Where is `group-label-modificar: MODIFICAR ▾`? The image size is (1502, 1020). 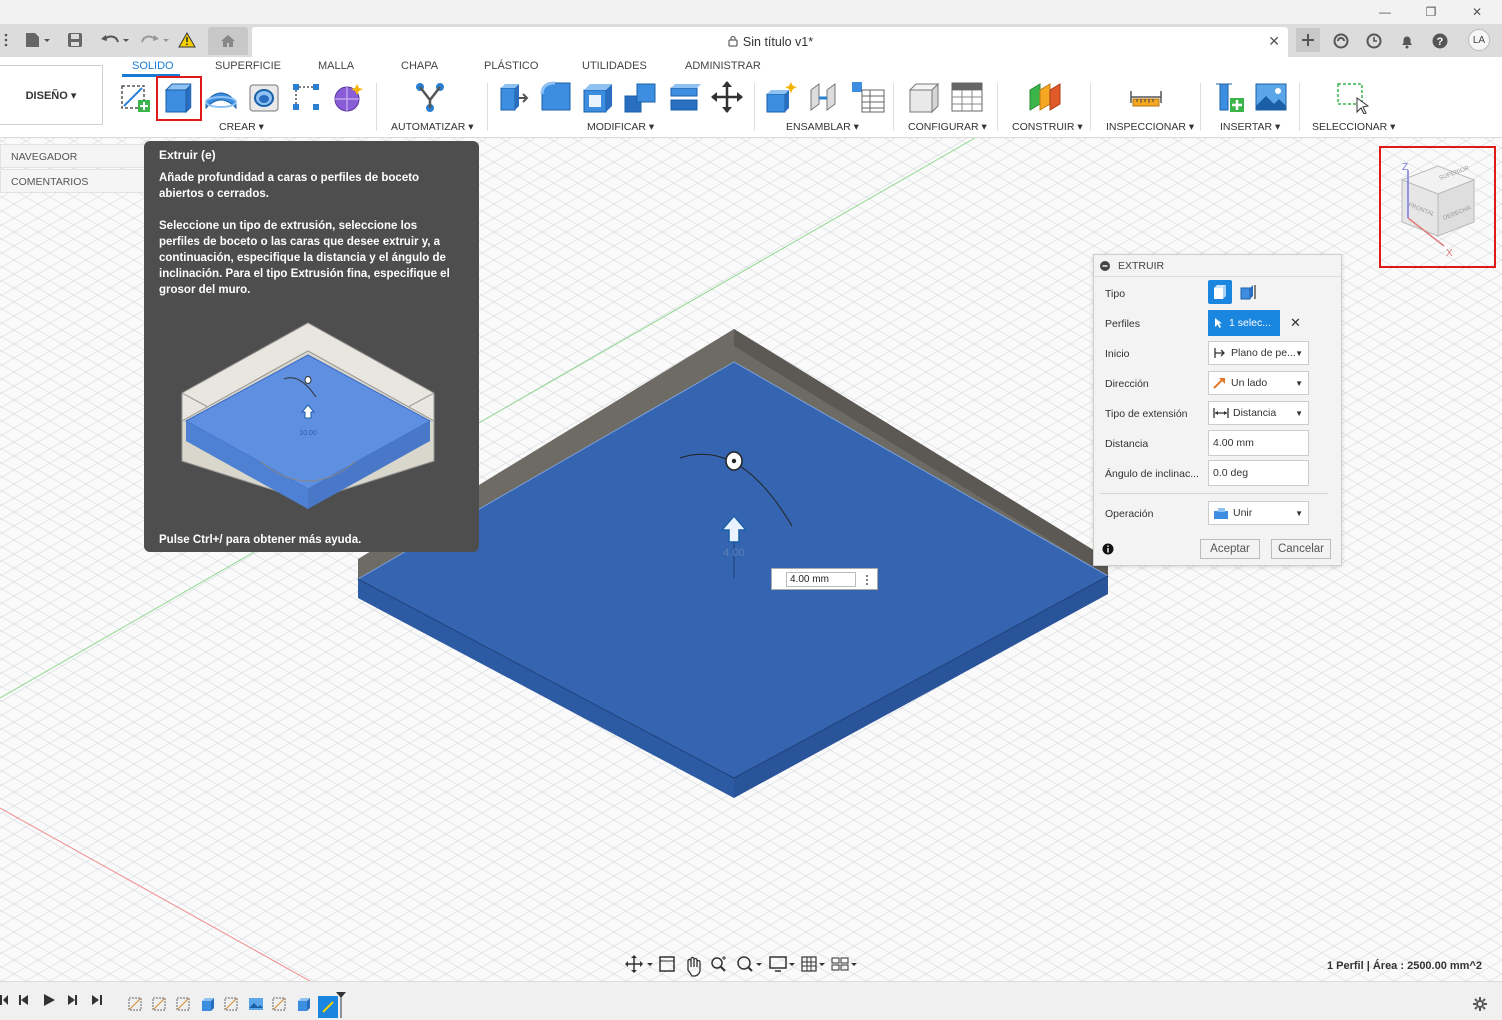 group-label-modificar: MODIFICAR ▾ is located at coordinates (620, 127).